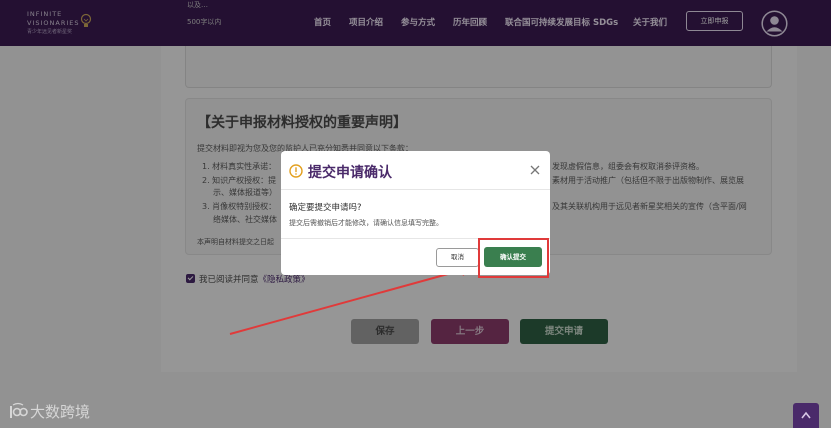  What do you see at coordinates (350, 173) in the screenshot?
I see `dialog-title: 提交申请确认` at bounding box center [350, 173].